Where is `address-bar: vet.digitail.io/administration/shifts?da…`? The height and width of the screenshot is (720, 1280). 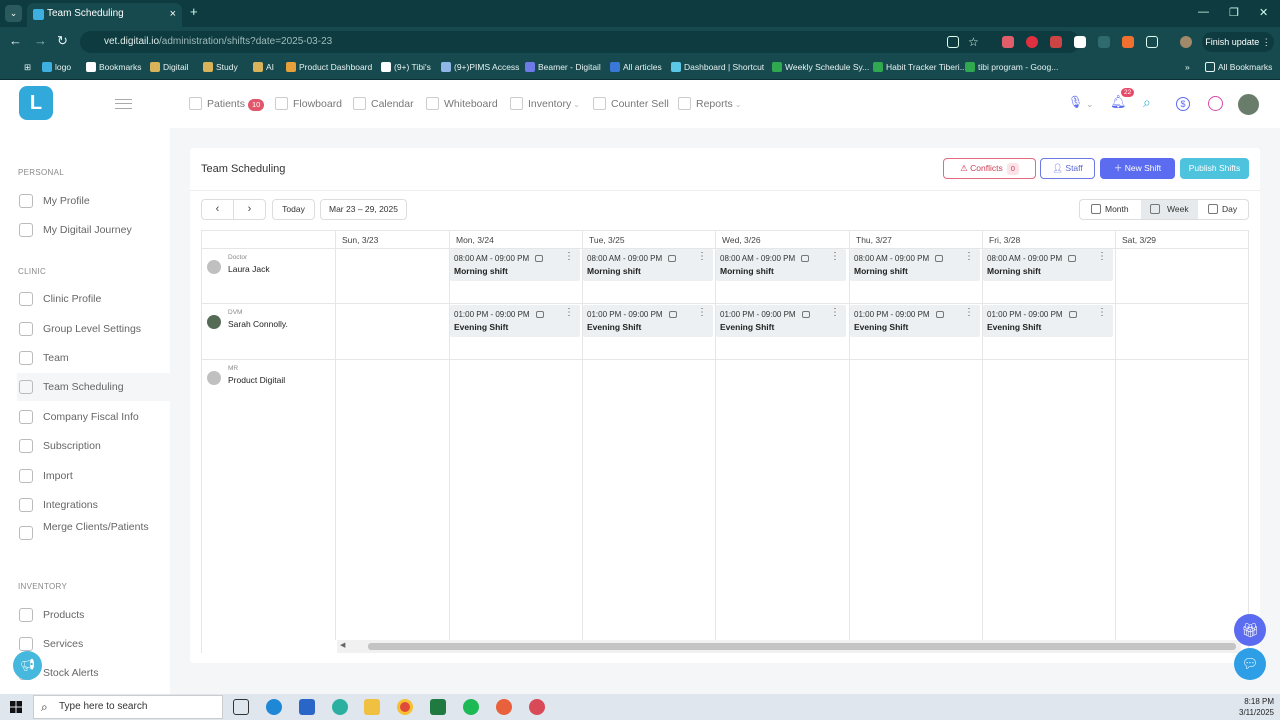 address-bar: vet.digitail.io/administration/shifts?da… is located at coordinates (580, 42).